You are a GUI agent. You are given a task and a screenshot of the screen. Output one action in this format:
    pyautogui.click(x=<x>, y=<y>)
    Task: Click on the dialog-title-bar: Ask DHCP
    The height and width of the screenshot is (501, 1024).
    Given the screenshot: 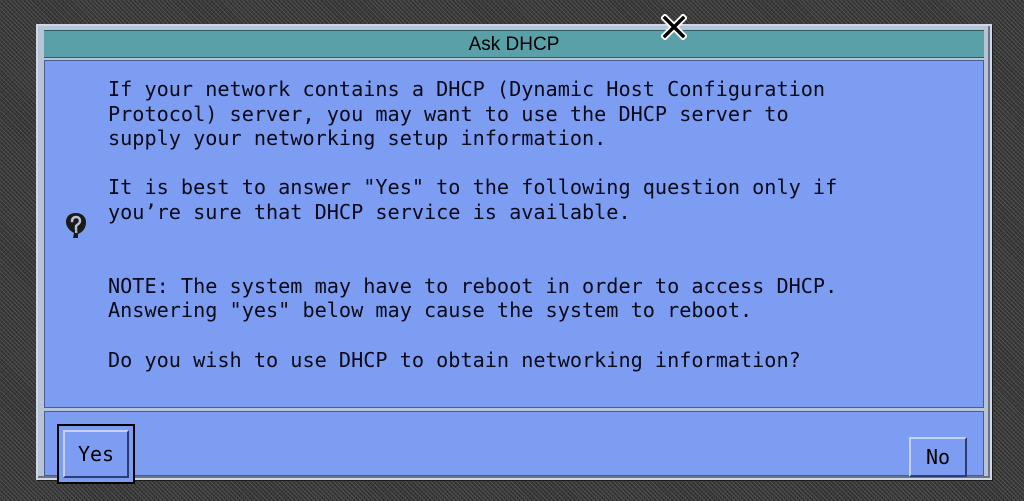 What is the action you would take?
    pyautogui.click(x=514, y=44)
    